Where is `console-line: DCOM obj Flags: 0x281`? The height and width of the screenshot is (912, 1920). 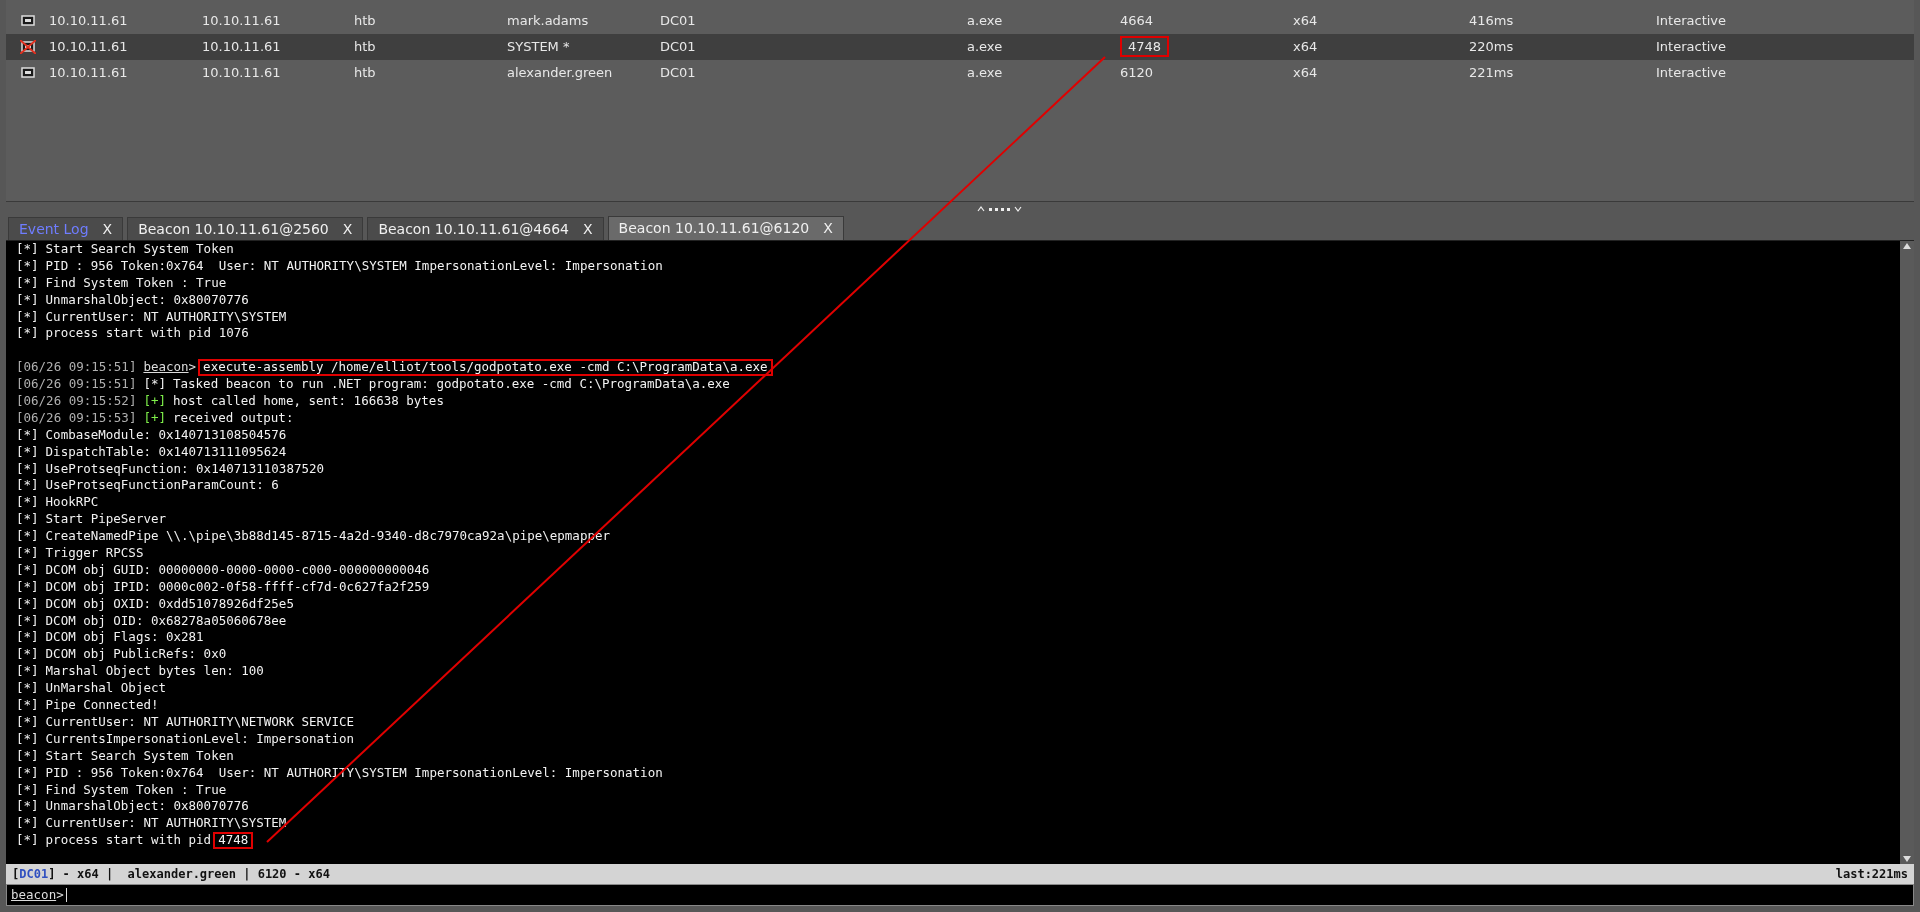
console-line: DCOM obj Flags: 0x281 is located at coordinates (124, 638).